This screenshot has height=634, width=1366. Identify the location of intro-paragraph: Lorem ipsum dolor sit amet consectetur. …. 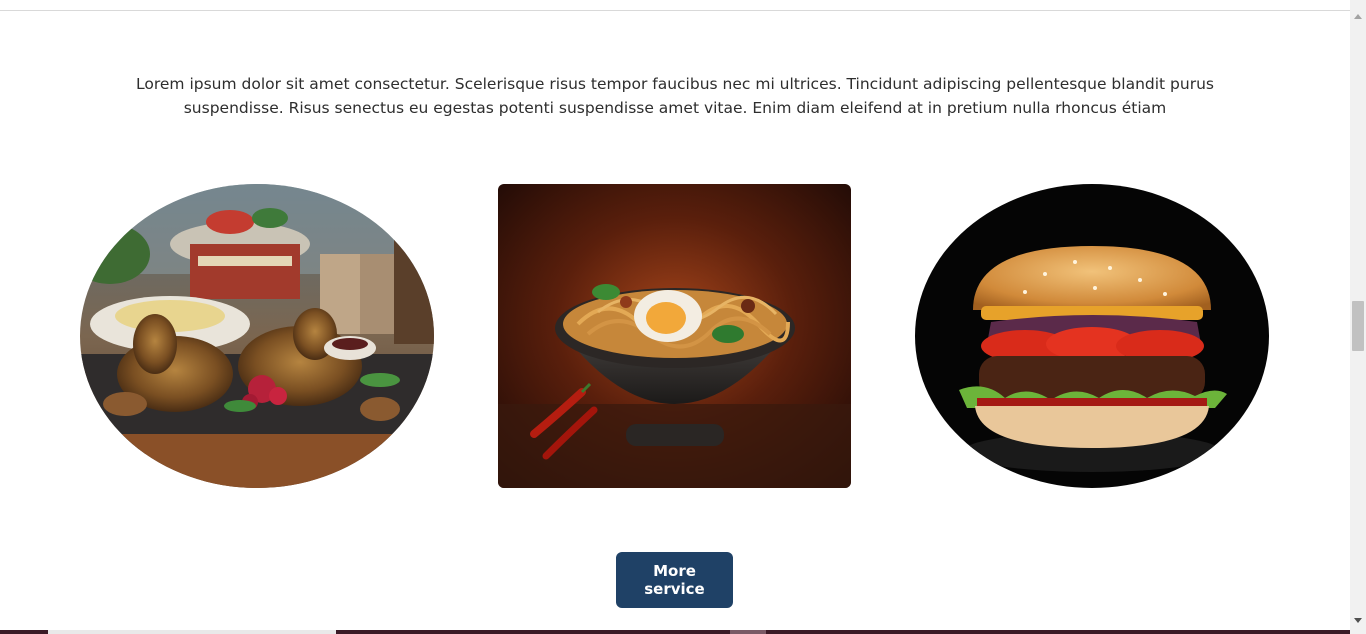
(675, 96).